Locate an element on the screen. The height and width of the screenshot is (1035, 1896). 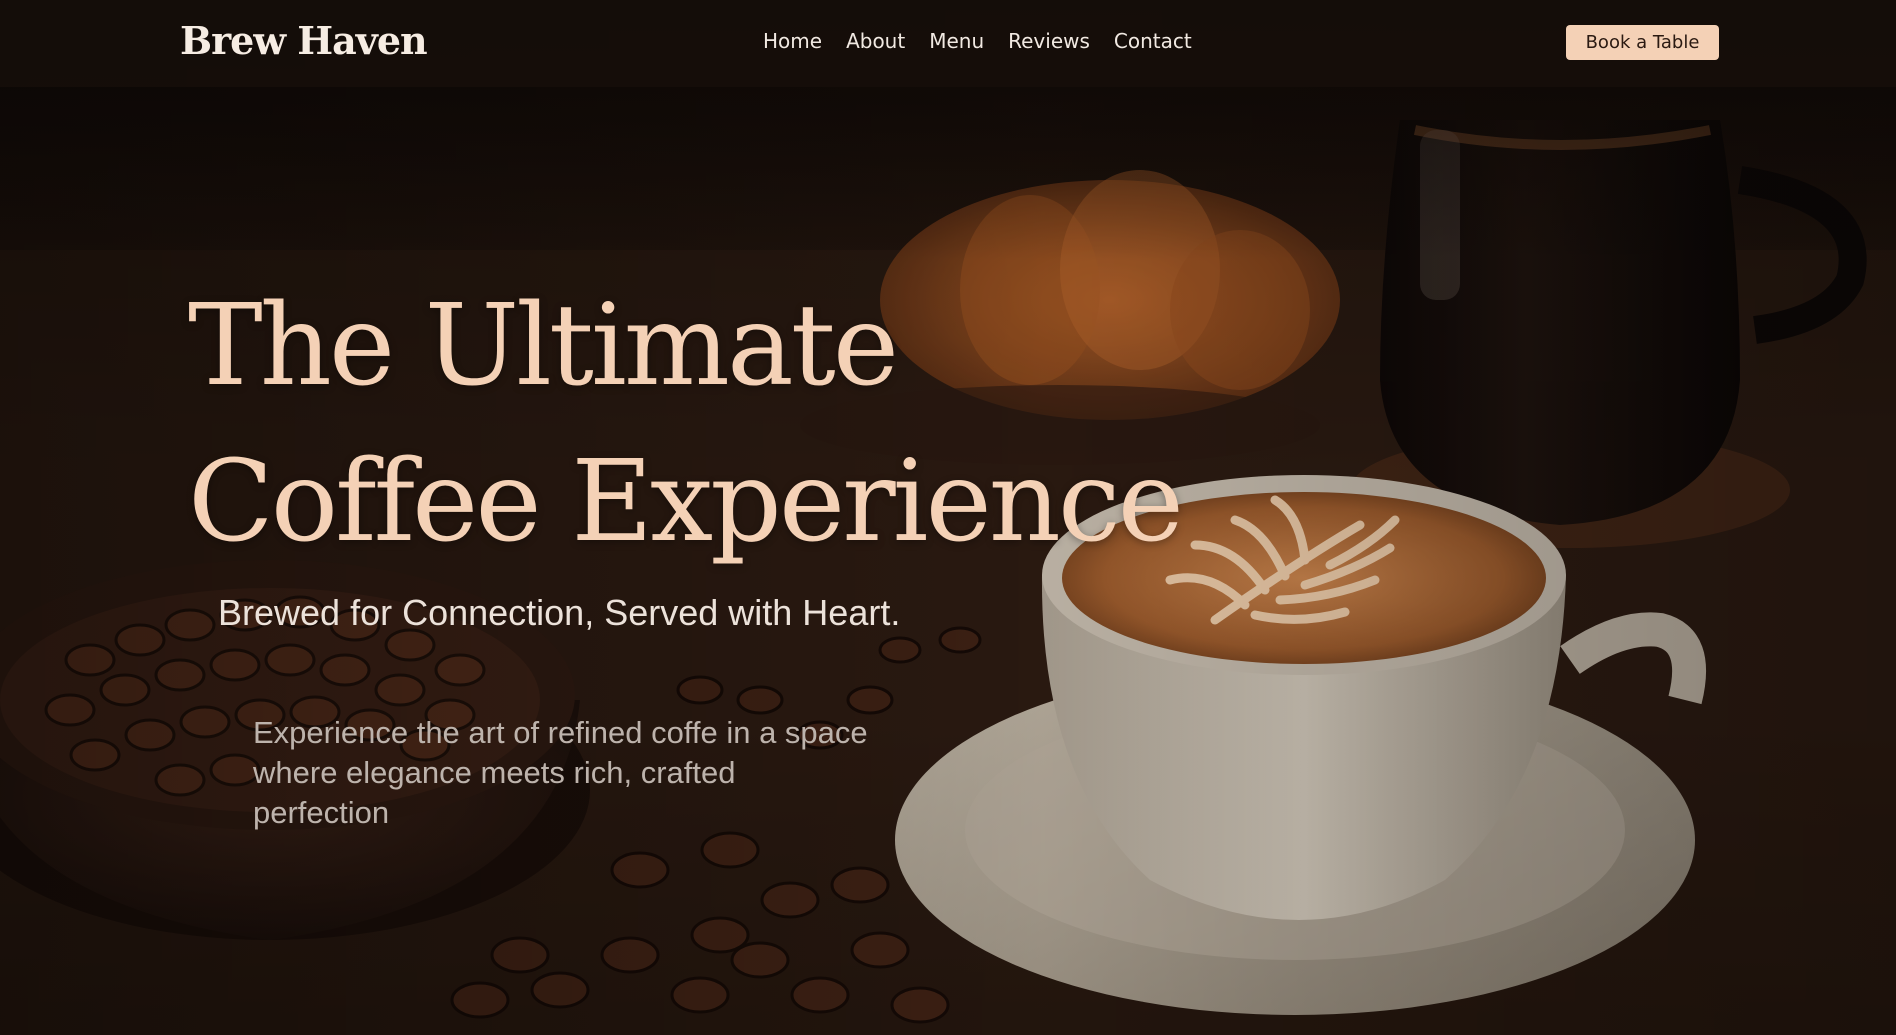
nav-link-menu: Menu is located at coordinates (956, 41).